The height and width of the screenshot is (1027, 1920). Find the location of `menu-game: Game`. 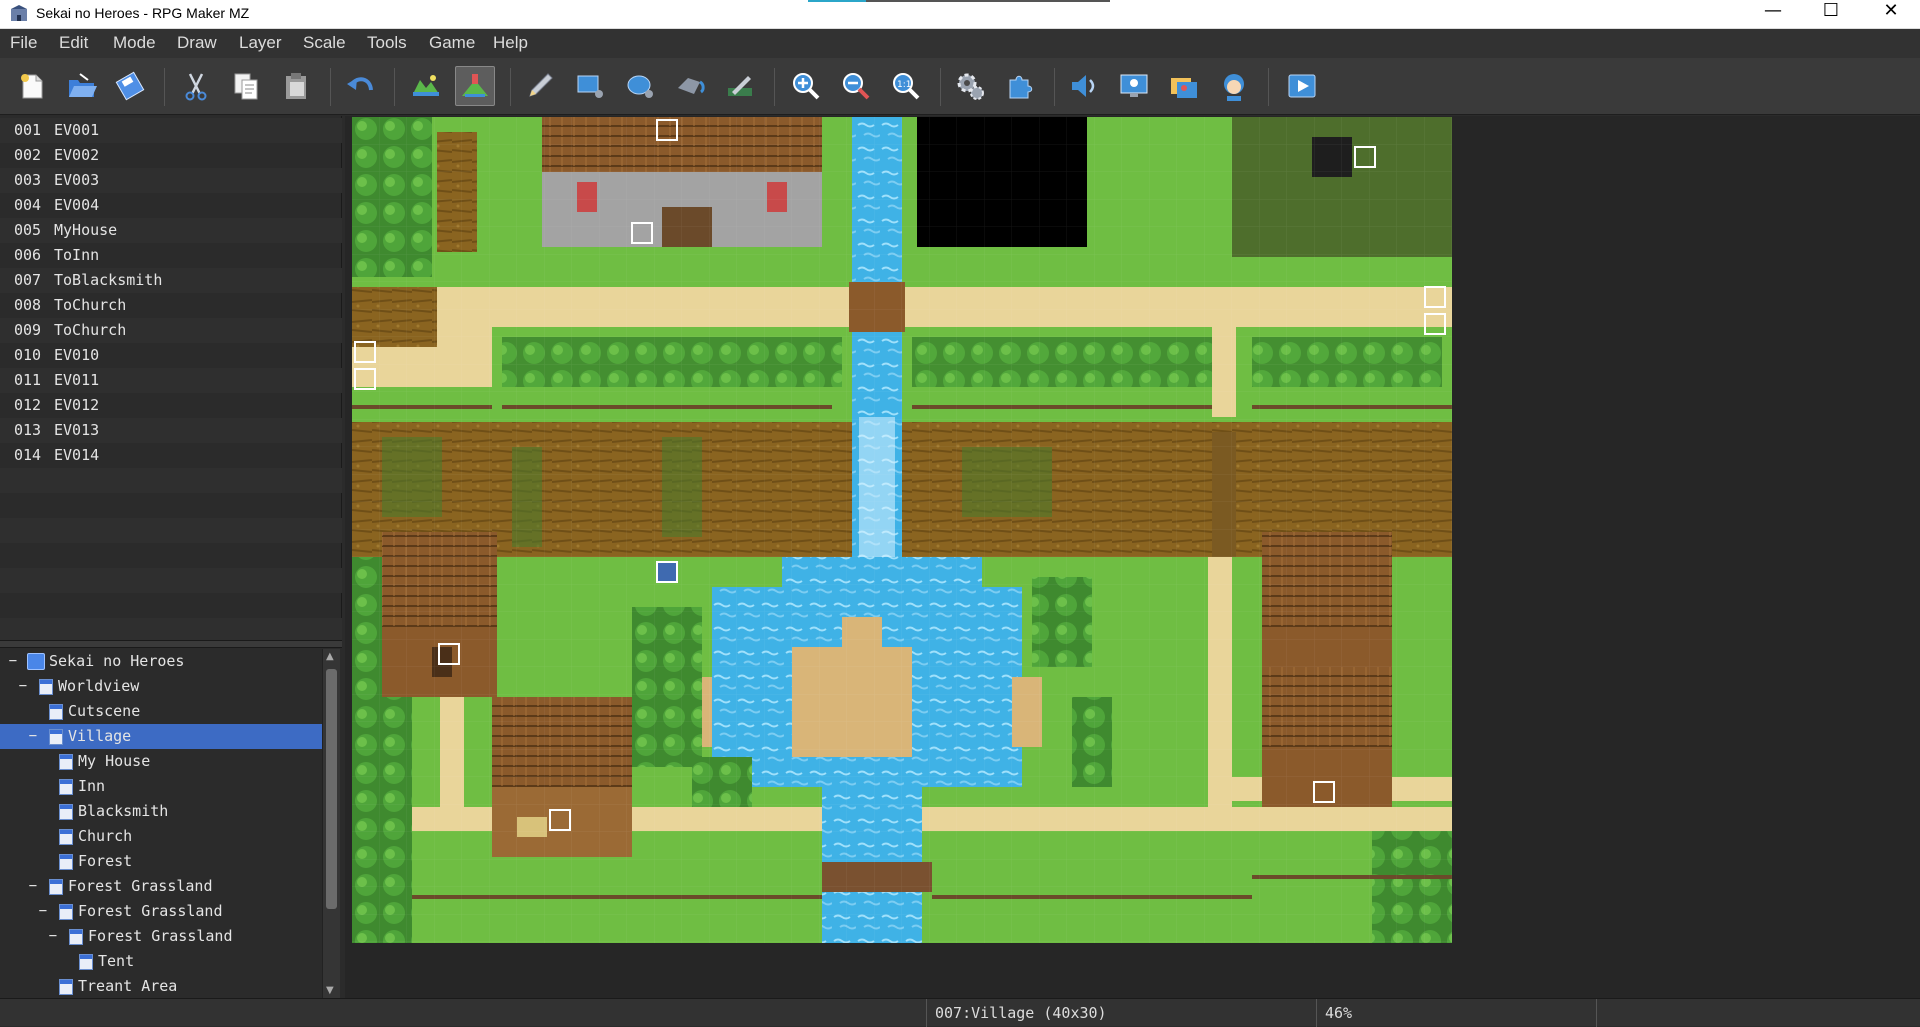

menu-game: Game is located at coordinates (452, 43).